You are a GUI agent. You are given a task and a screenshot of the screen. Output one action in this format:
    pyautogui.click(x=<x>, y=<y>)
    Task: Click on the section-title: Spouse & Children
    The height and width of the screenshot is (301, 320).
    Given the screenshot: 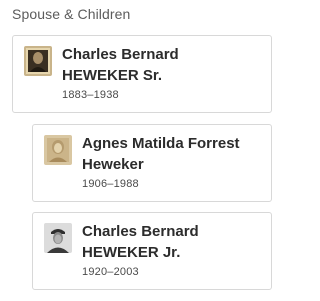 What is the action you would take?
    pyautogui.click(x=71, y=14)
    